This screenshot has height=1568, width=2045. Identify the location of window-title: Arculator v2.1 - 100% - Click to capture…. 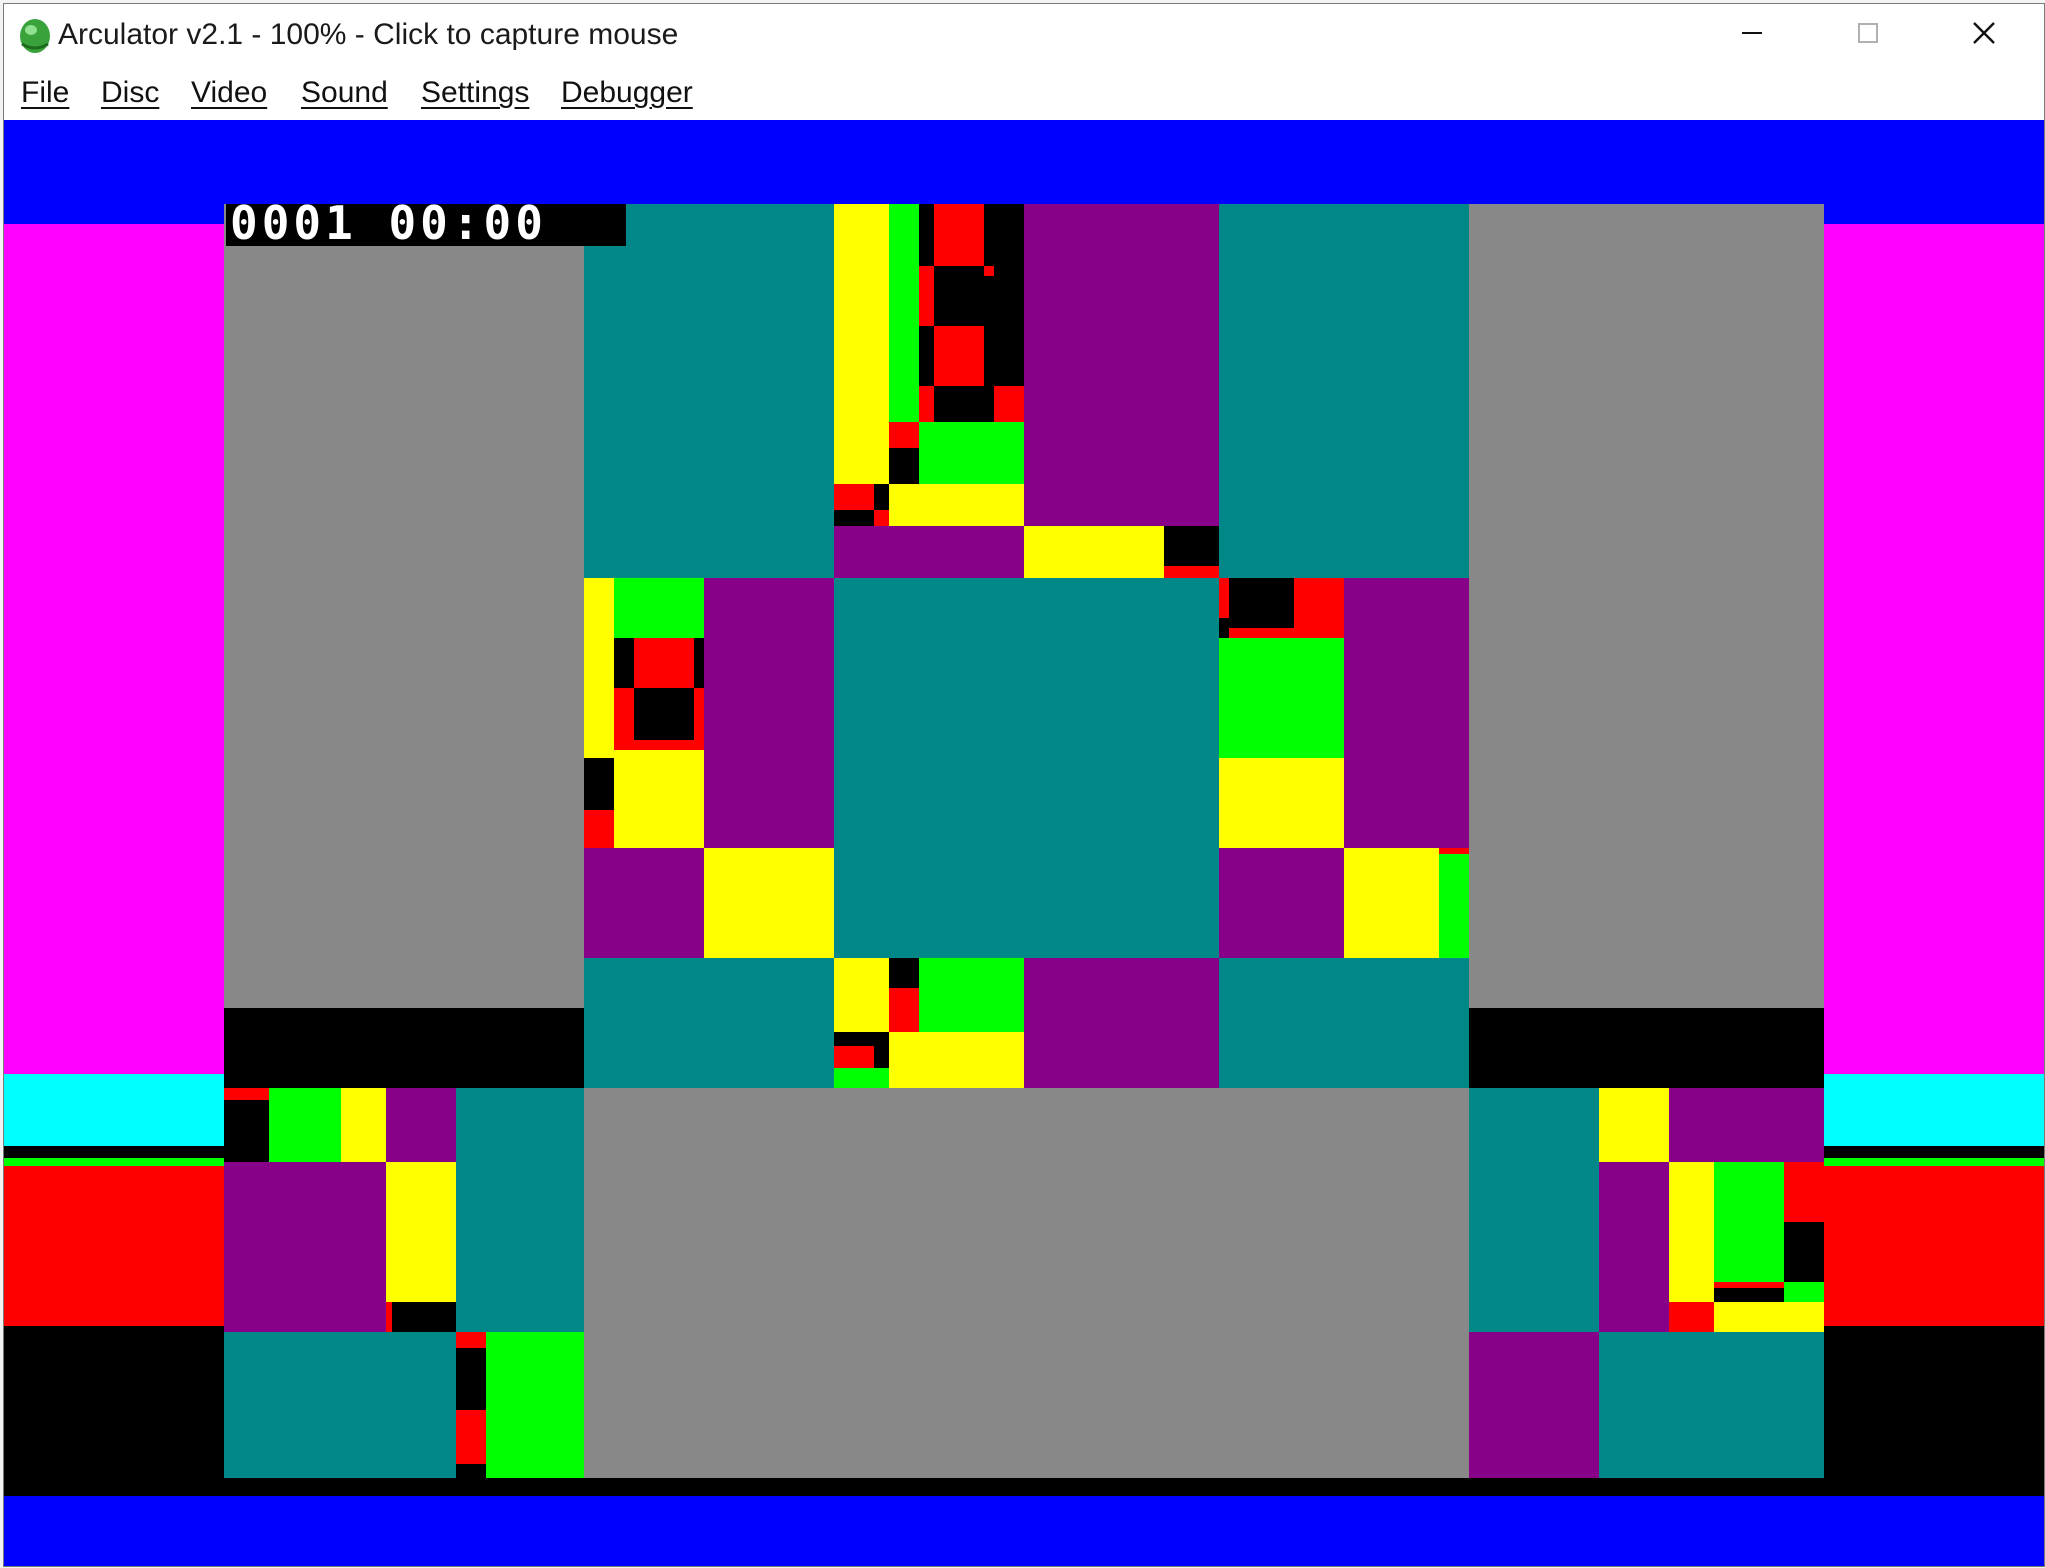
(368, 34).